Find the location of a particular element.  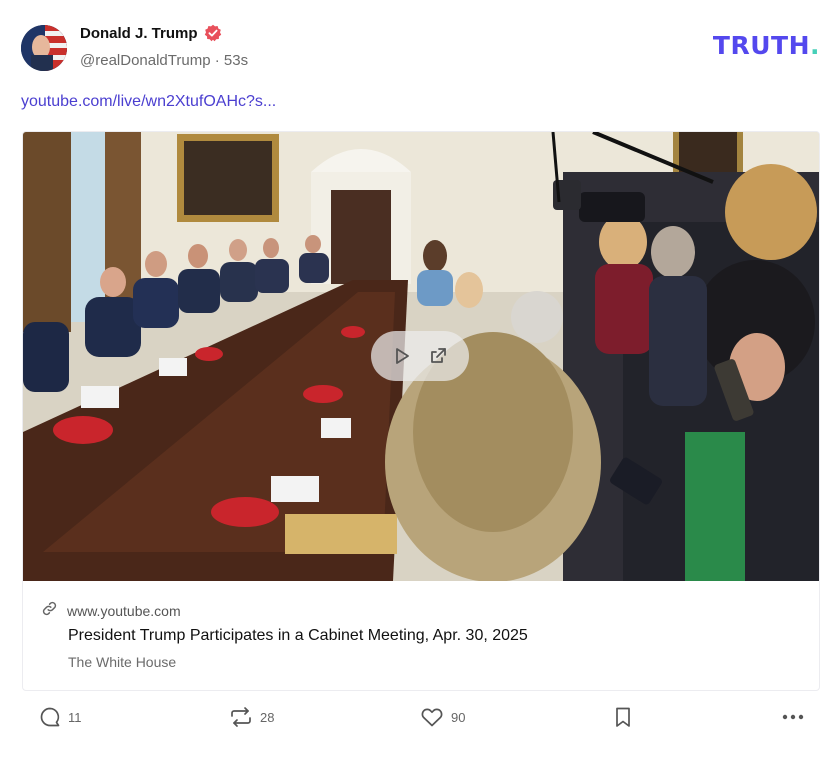

repost-icon is located at coordinates (241, 717).